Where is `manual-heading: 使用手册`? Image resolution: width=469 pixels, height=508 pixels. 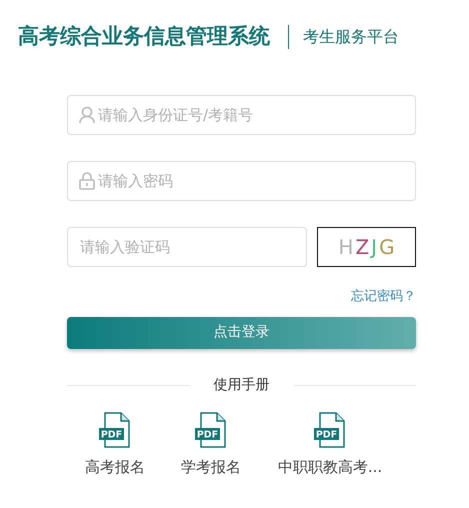
manual-heading: 使用手册 is located at coordinates (242, 385).